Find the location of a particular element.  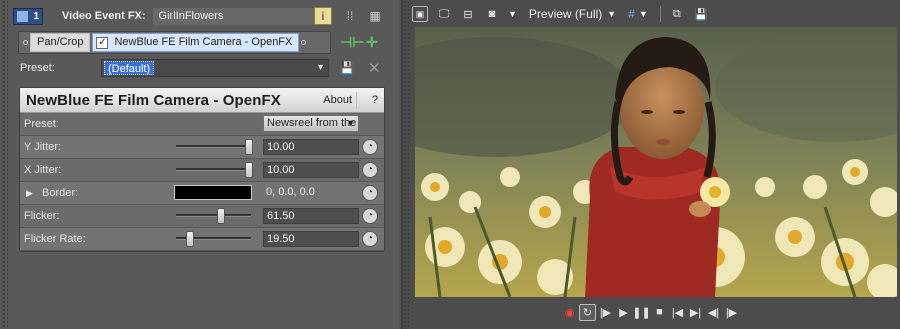

help-button: ? is located at coordinates (375, 100).